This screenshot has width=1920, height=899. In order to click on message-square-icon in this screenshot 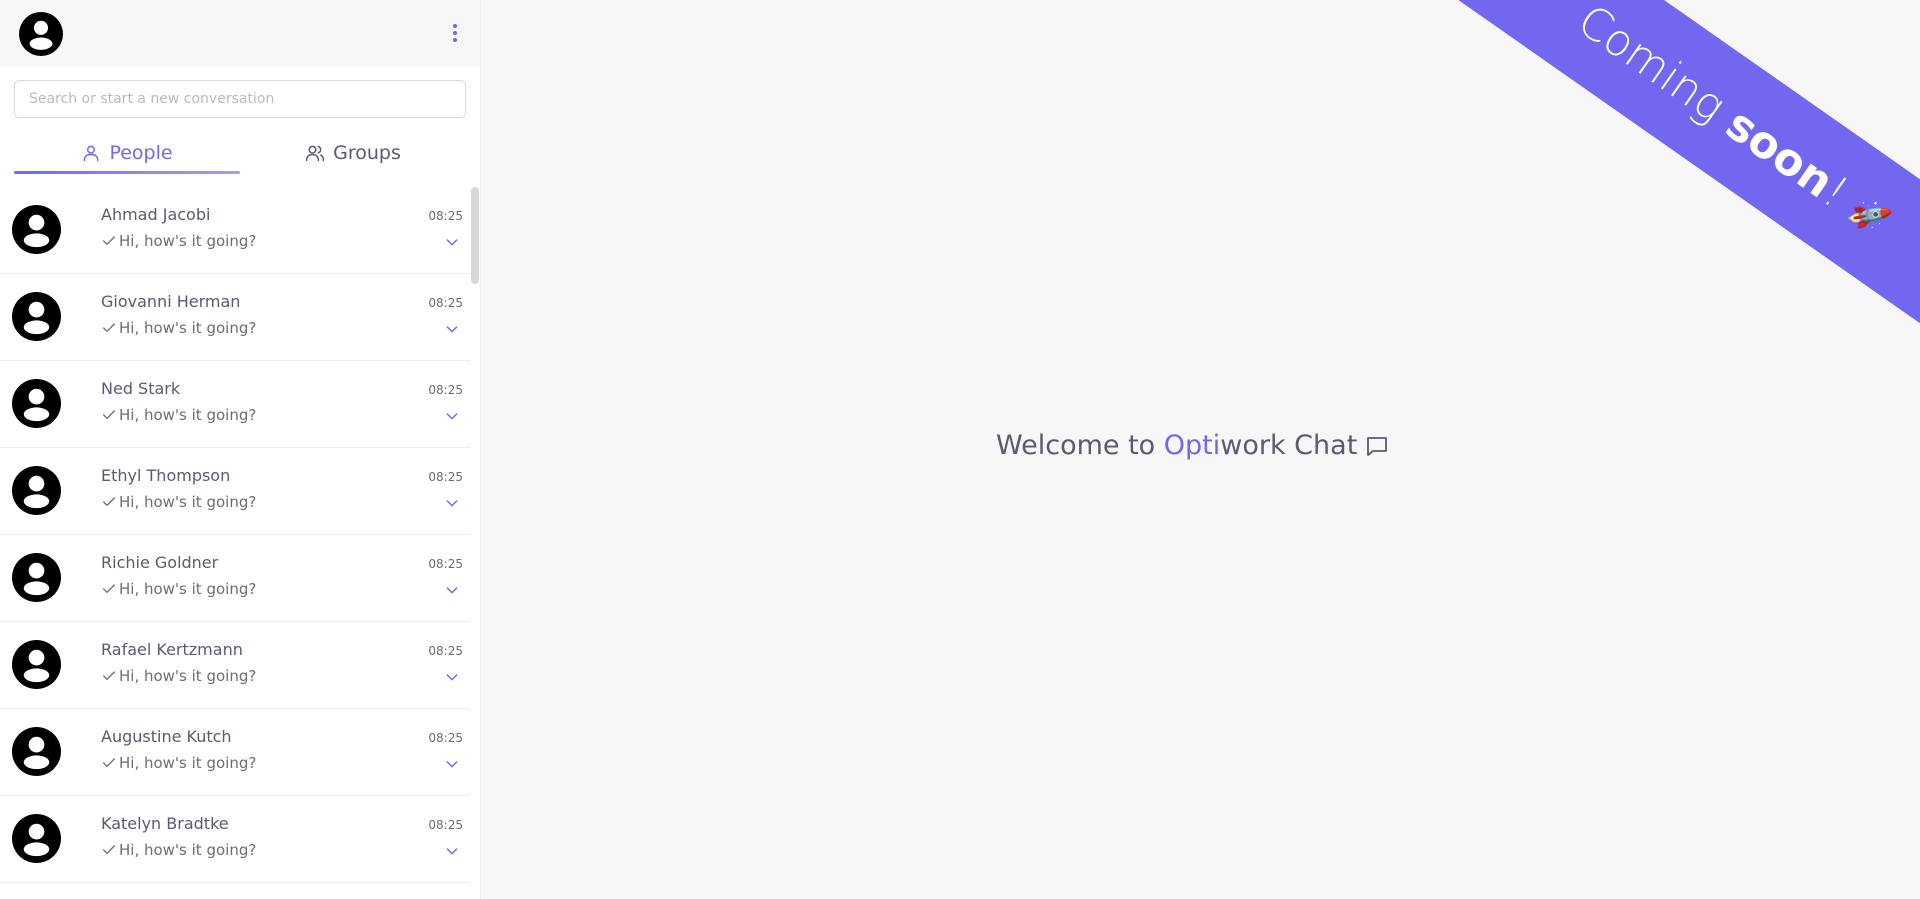, I will do `click(1377, 446)`.